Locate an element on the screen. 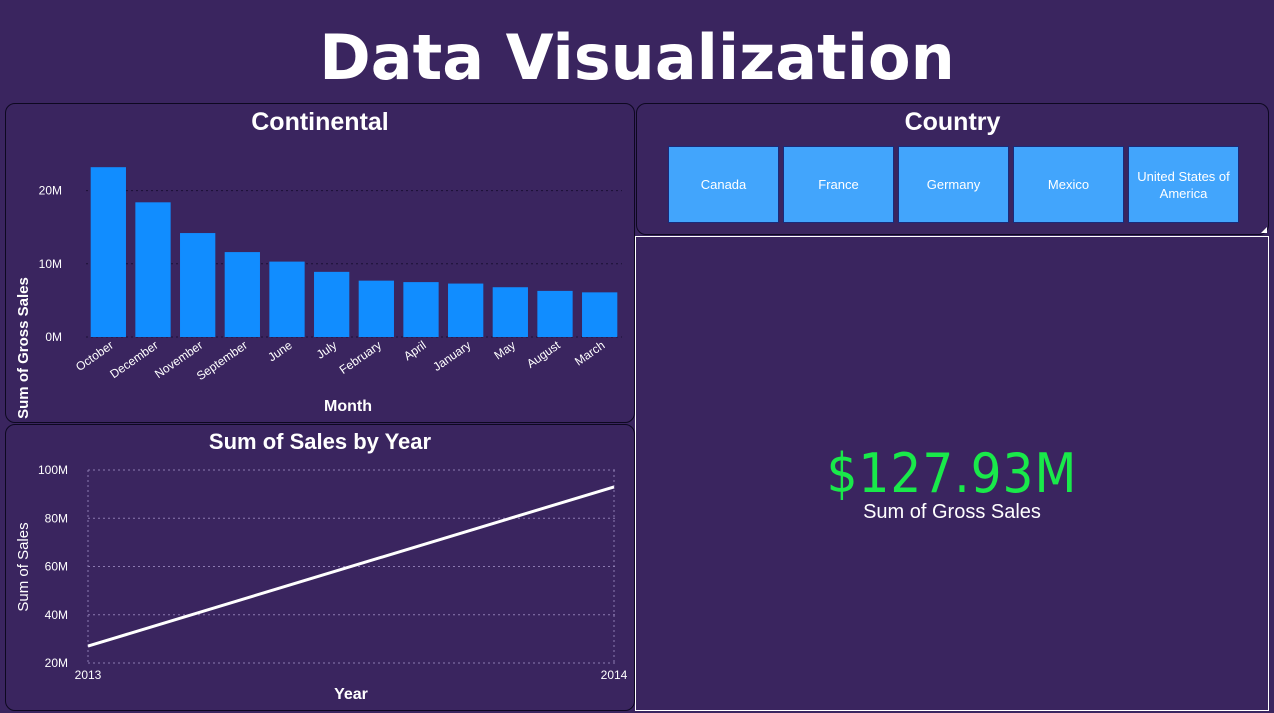 The image size is (1274, 713). bar-x-tick-label: August is located at coordinates (543, 354).